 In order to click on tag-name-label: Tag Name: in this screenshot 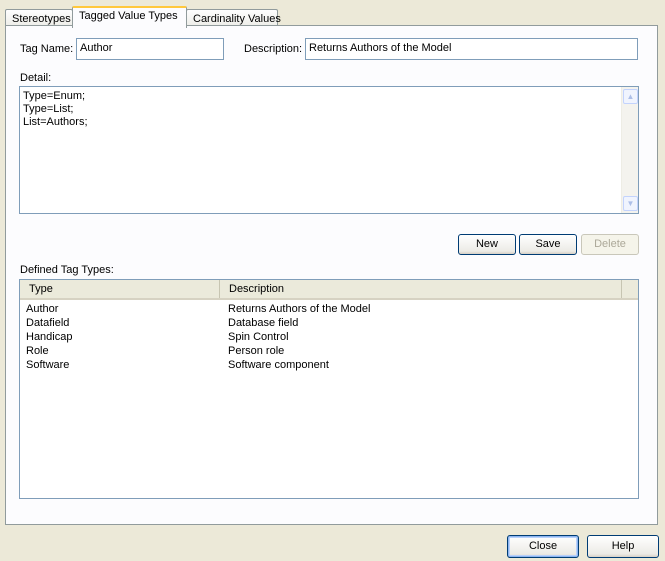, I will do `click(47, 49)`.